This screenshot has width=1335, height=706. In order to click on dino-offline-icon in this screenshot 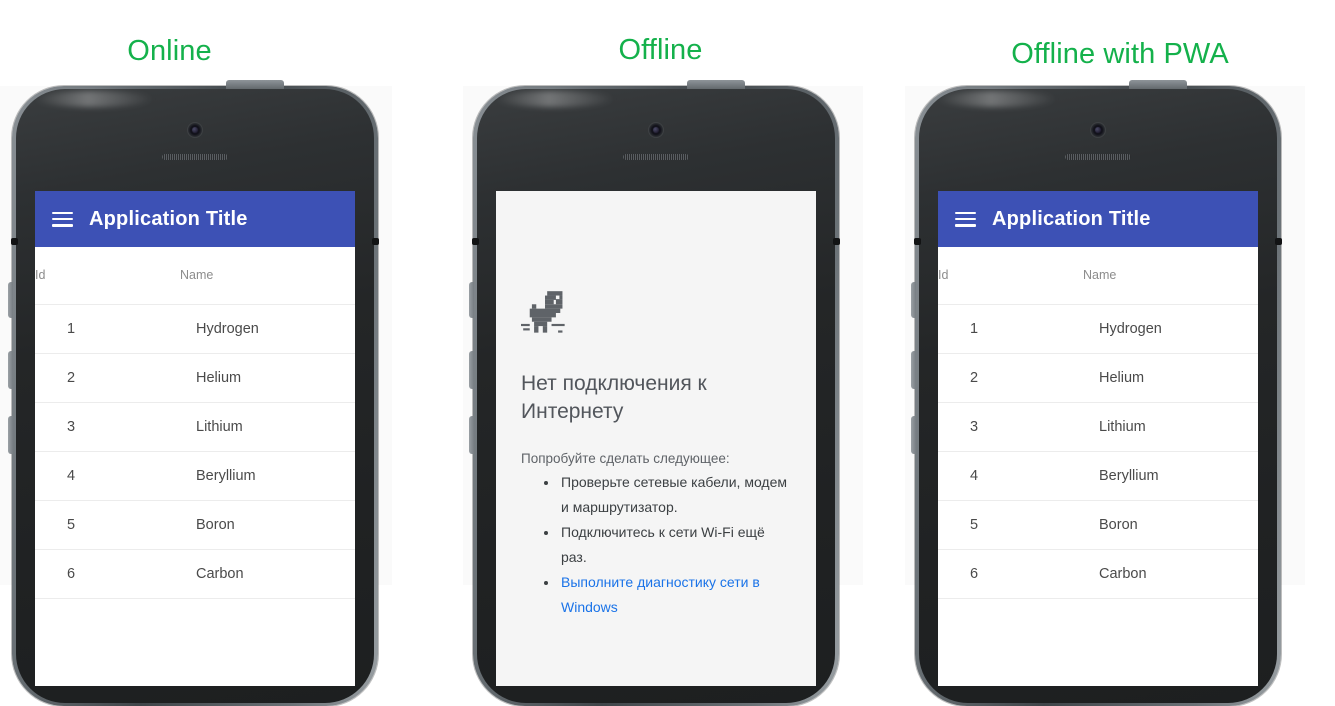, I will do `click(543, 312)`.